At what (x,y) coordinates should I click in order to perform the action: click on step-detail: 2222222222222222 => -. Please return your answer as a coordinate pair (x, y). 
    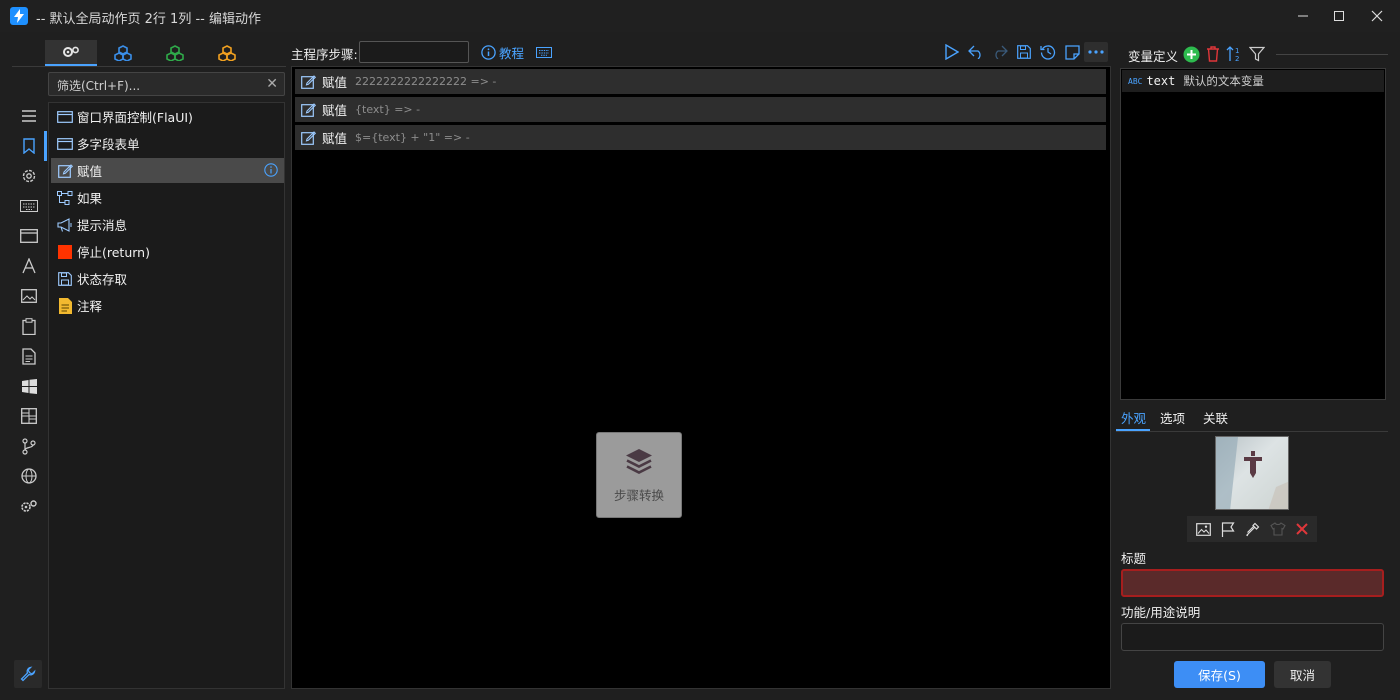
    Looking at the image, I should click on (426, 81).